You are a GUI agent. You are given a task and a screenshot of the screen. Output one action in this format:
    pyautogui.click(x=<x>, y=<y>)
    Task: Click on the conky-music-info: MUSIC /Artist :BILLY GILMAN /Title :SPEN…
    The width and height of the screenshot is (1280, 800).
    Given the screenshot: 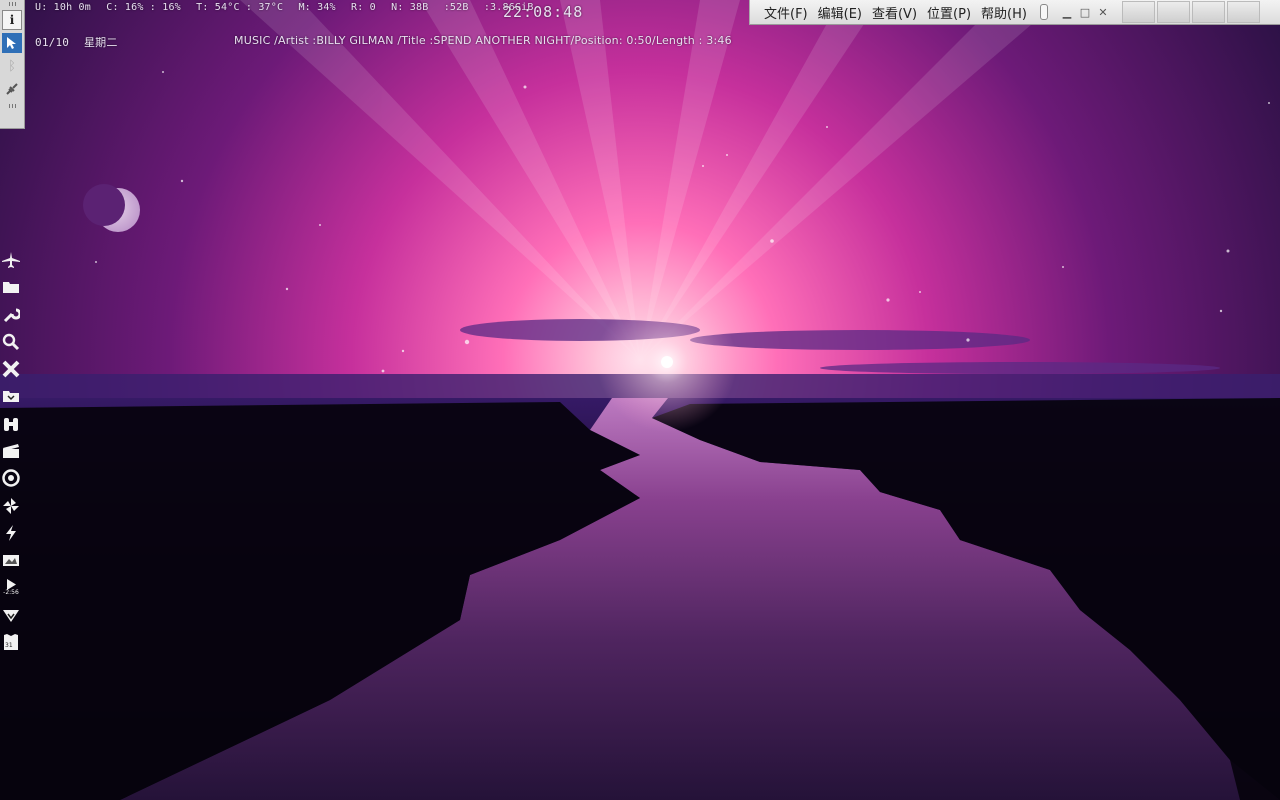 What is the action you would take?
    pyautogui.click(x=483, y=40)
    